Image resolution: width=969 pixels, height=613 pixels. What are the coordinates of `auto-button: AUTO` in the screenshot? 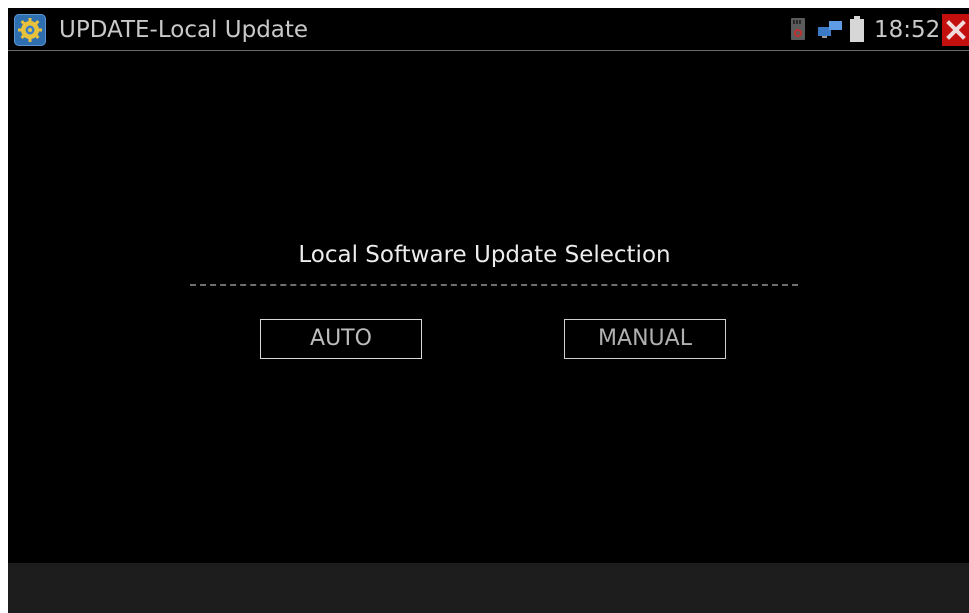 It's located at (341, 339).